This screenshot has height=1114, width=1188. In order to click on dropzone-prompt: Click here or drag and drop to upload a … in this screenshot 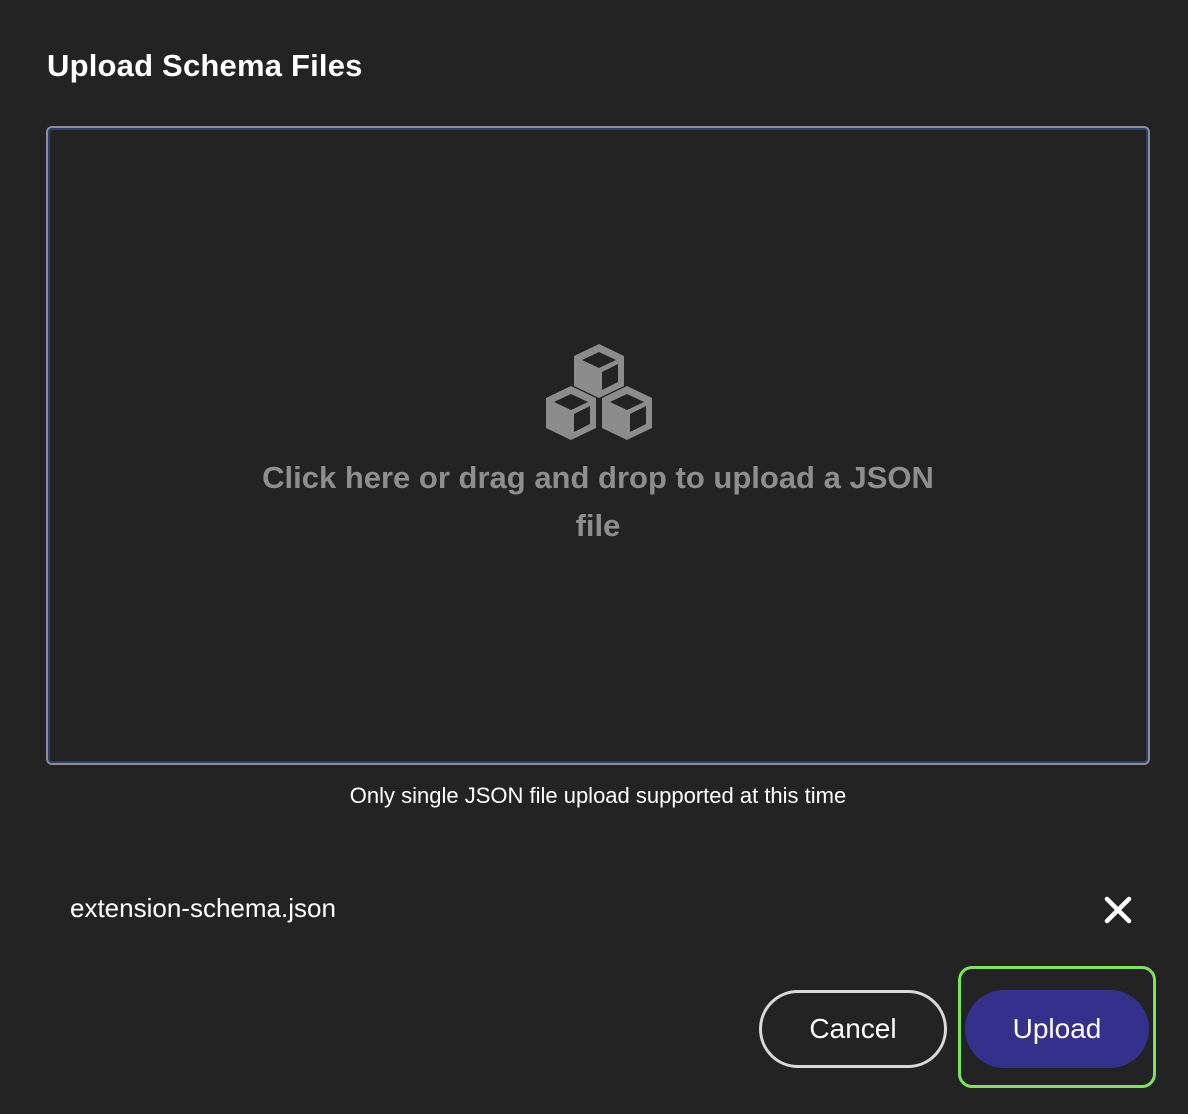, I will do `click(598, 501)`.